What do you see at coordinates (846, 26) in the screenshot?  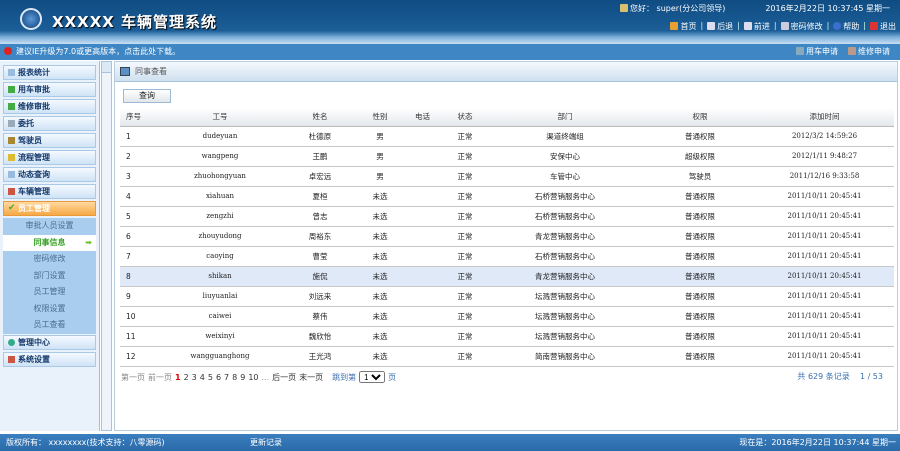 I see `nav-help: 帮助` at bounding box center [846, 26].